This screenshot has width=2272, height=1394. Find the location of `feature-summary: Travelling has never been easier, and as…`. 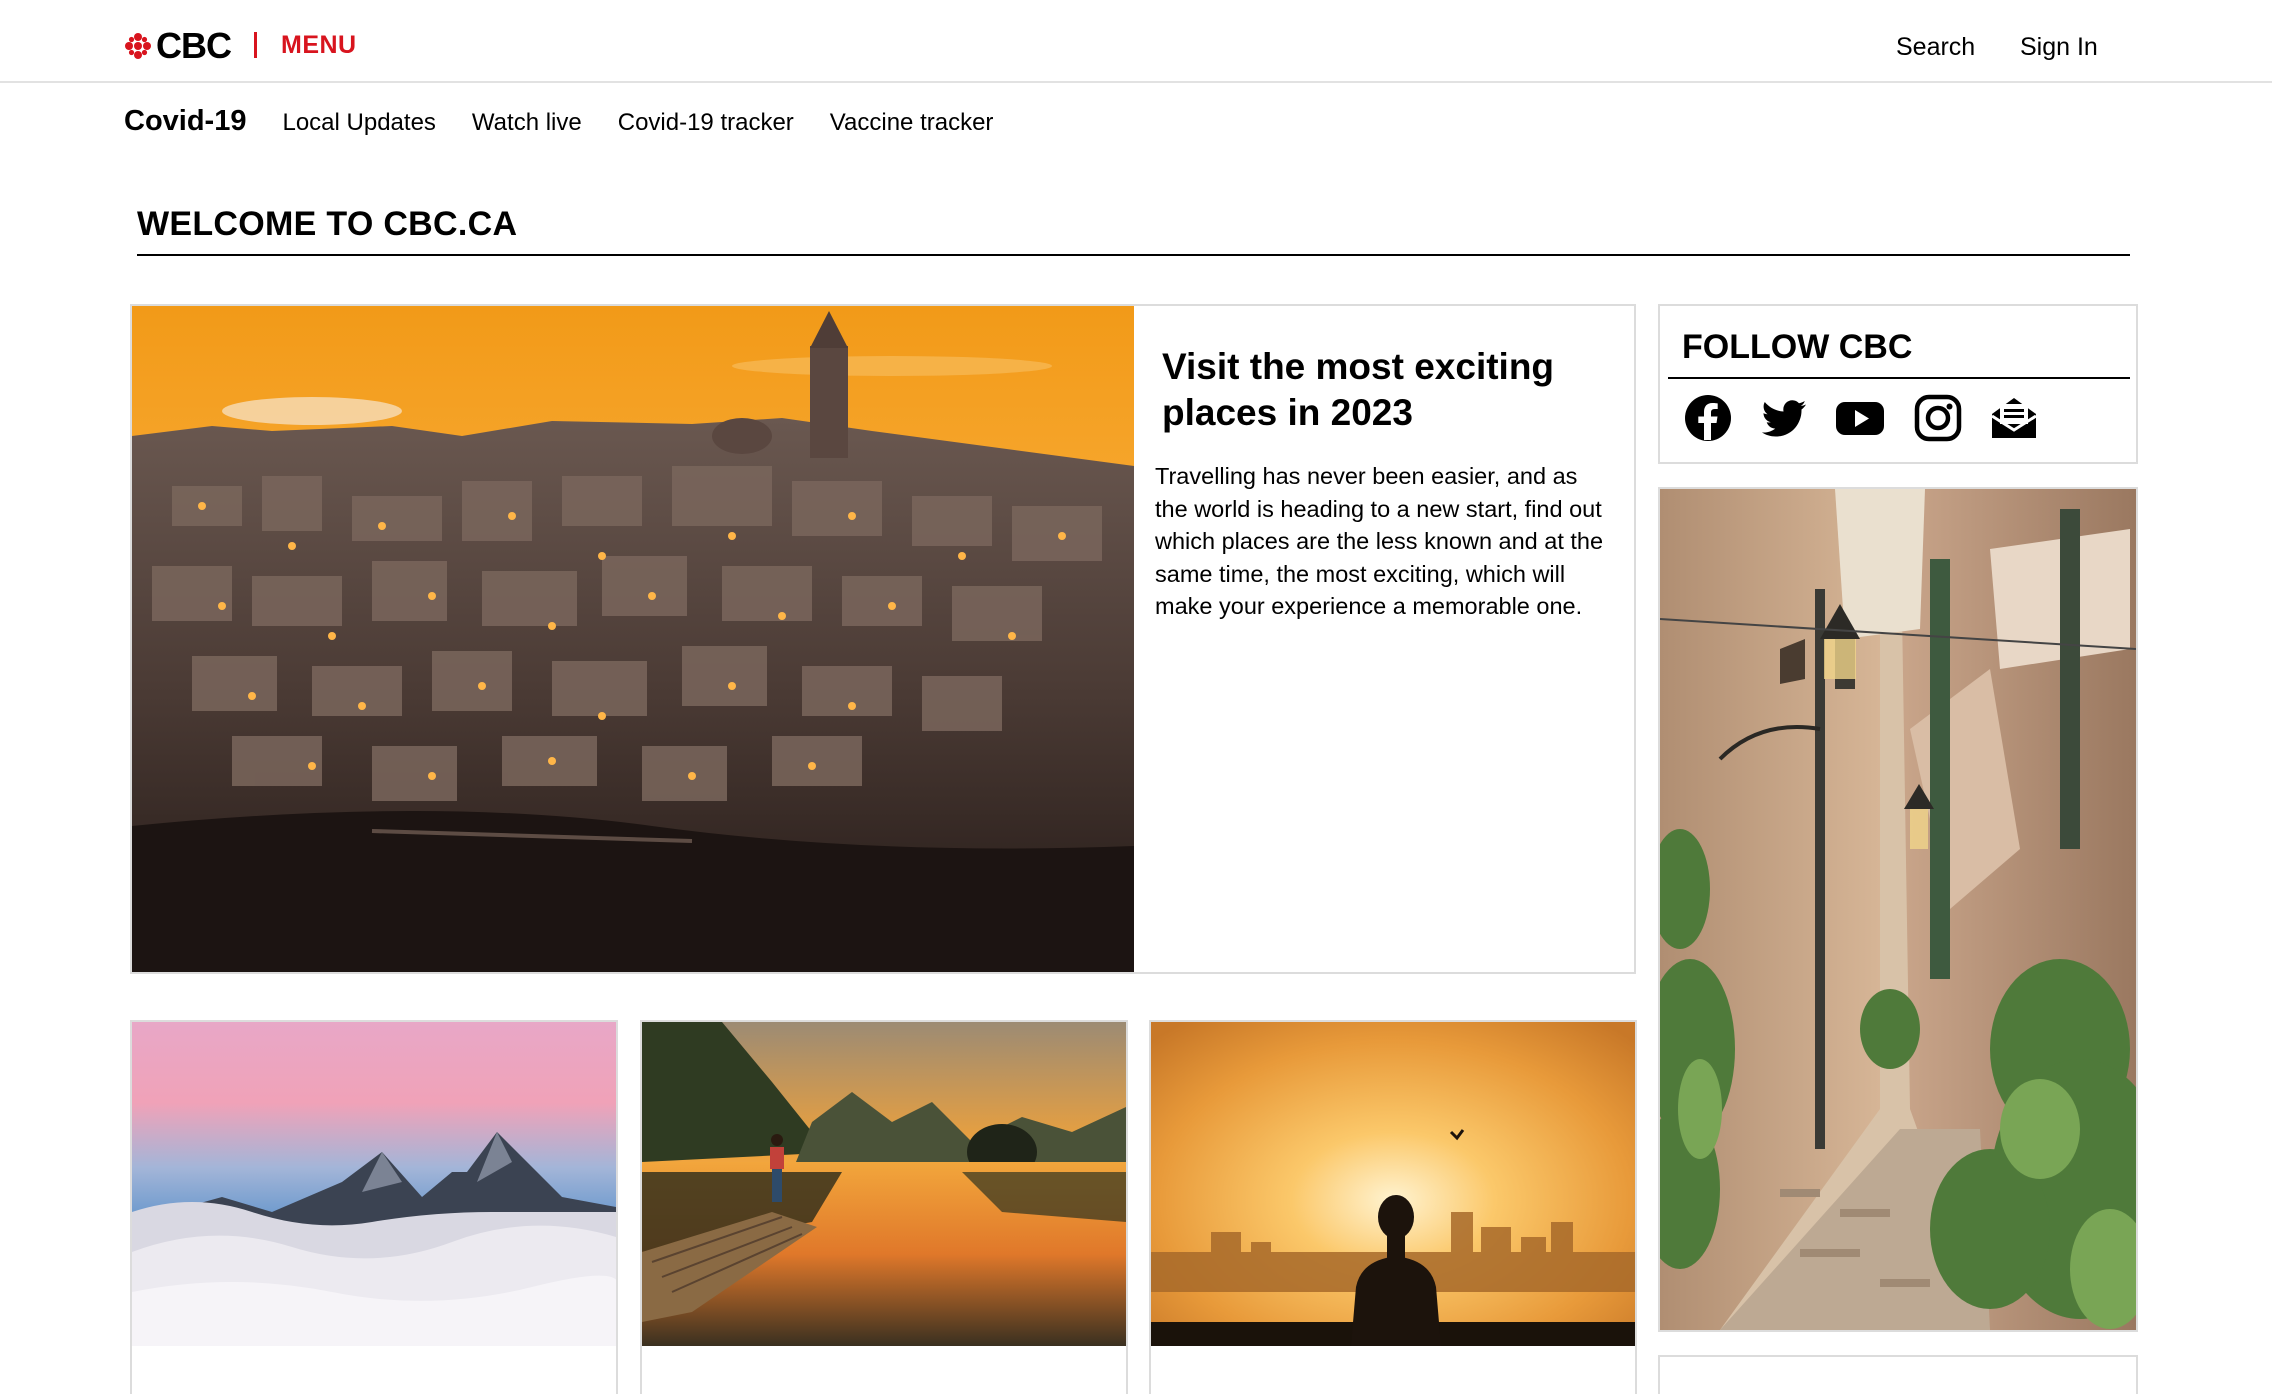

feature-summary: Travelling has never been easier, and as… is located at coordinates (1379, 541).